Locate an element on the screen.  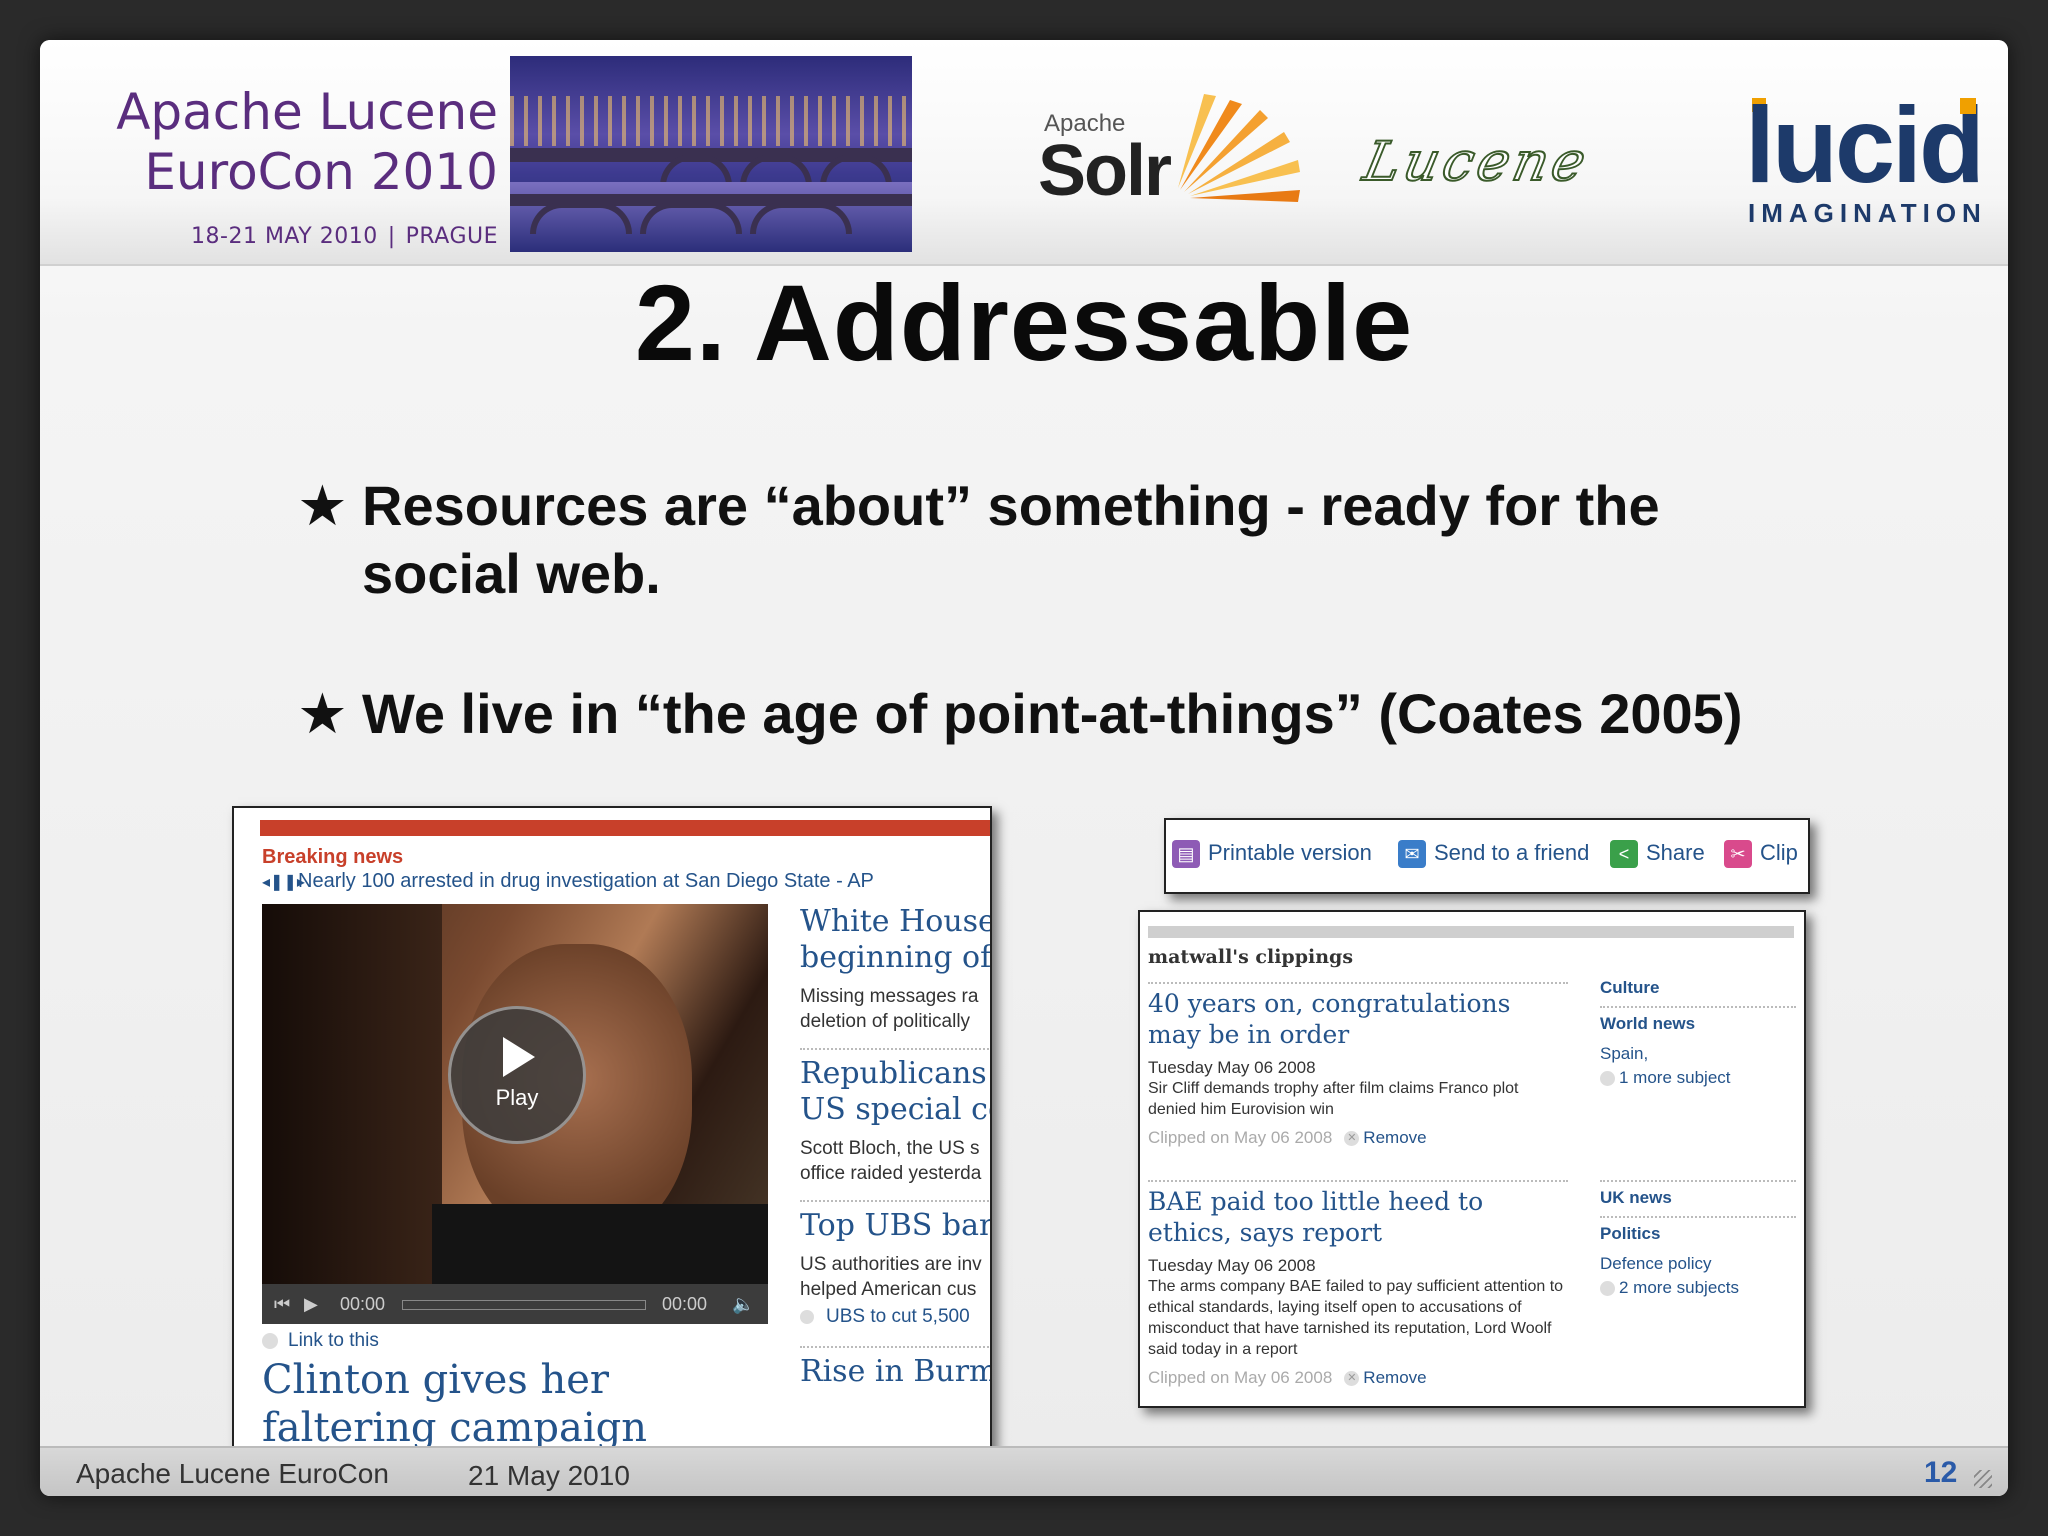
story-headline: Top UBS bank is located at coordinates (895, 1226).